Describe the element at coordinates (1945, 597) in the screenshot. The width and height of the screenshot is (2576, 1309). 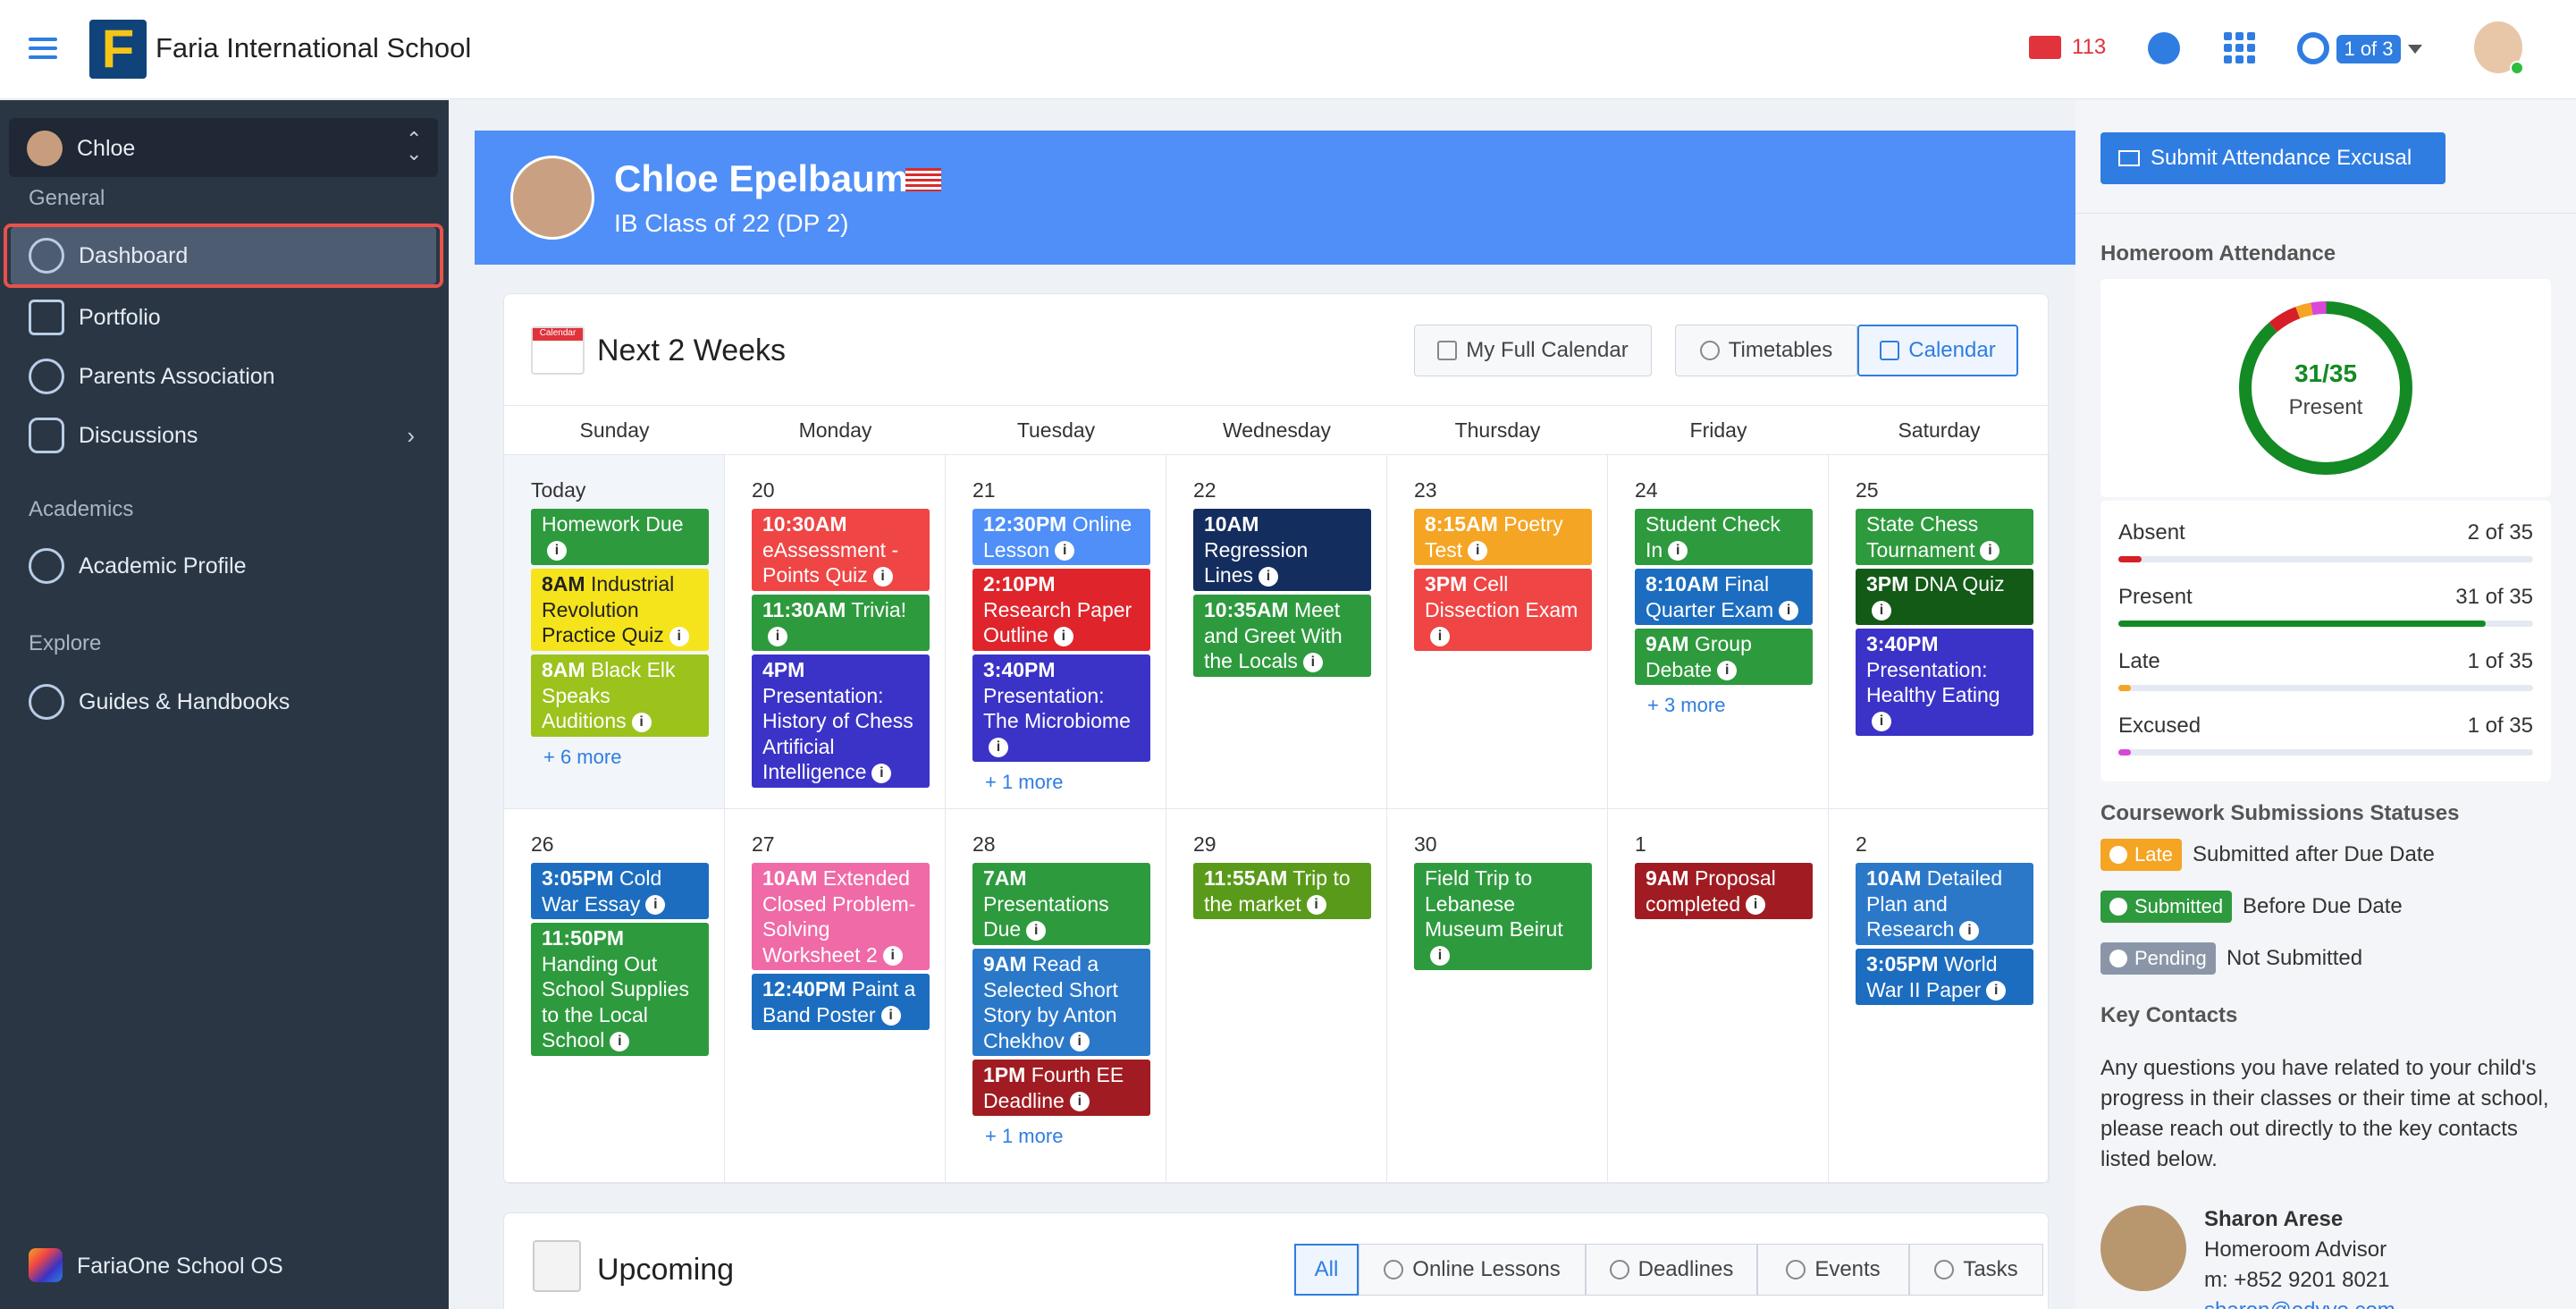
I see `calendar-event: 3PM DNA Quiz i` at that location.